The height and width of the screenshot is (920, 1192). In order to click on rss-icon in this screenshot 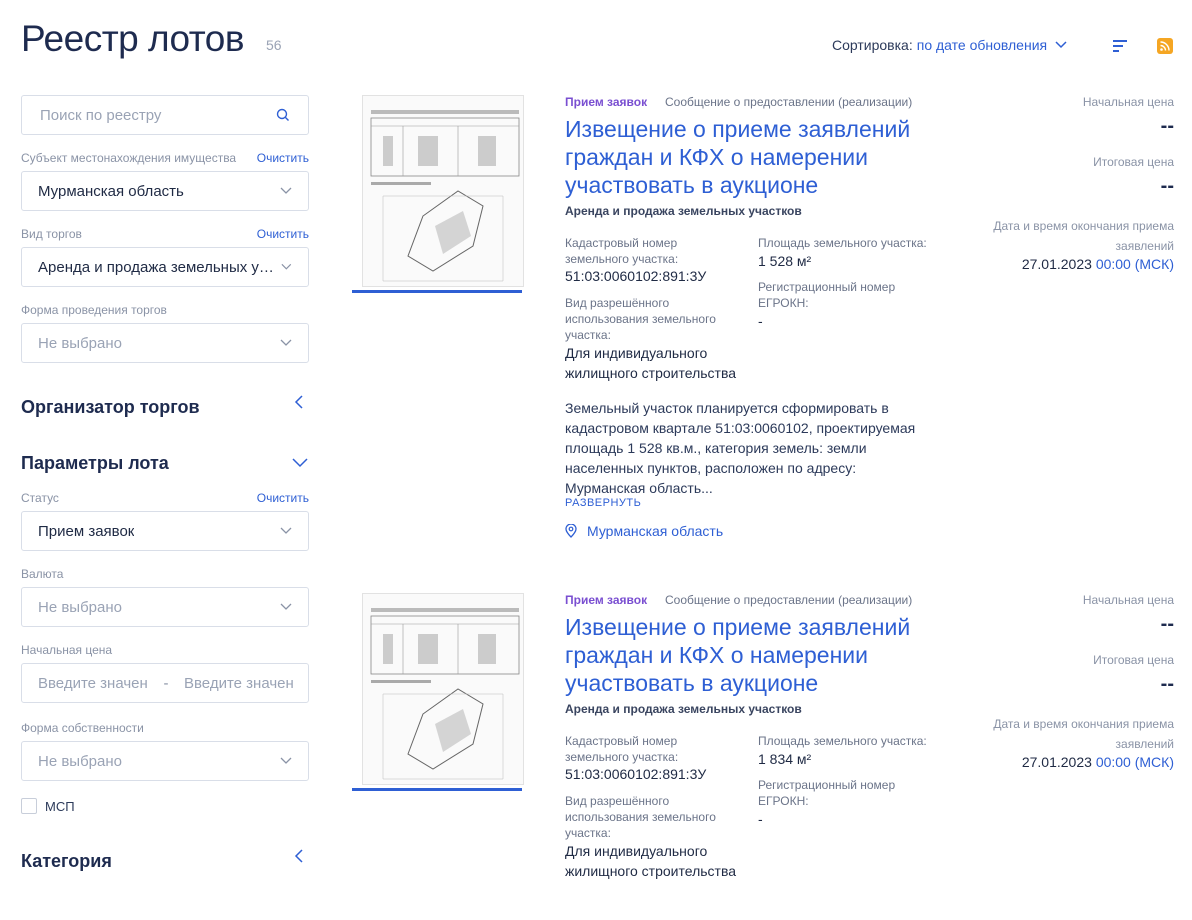, I will do `click(1165, 46)`.